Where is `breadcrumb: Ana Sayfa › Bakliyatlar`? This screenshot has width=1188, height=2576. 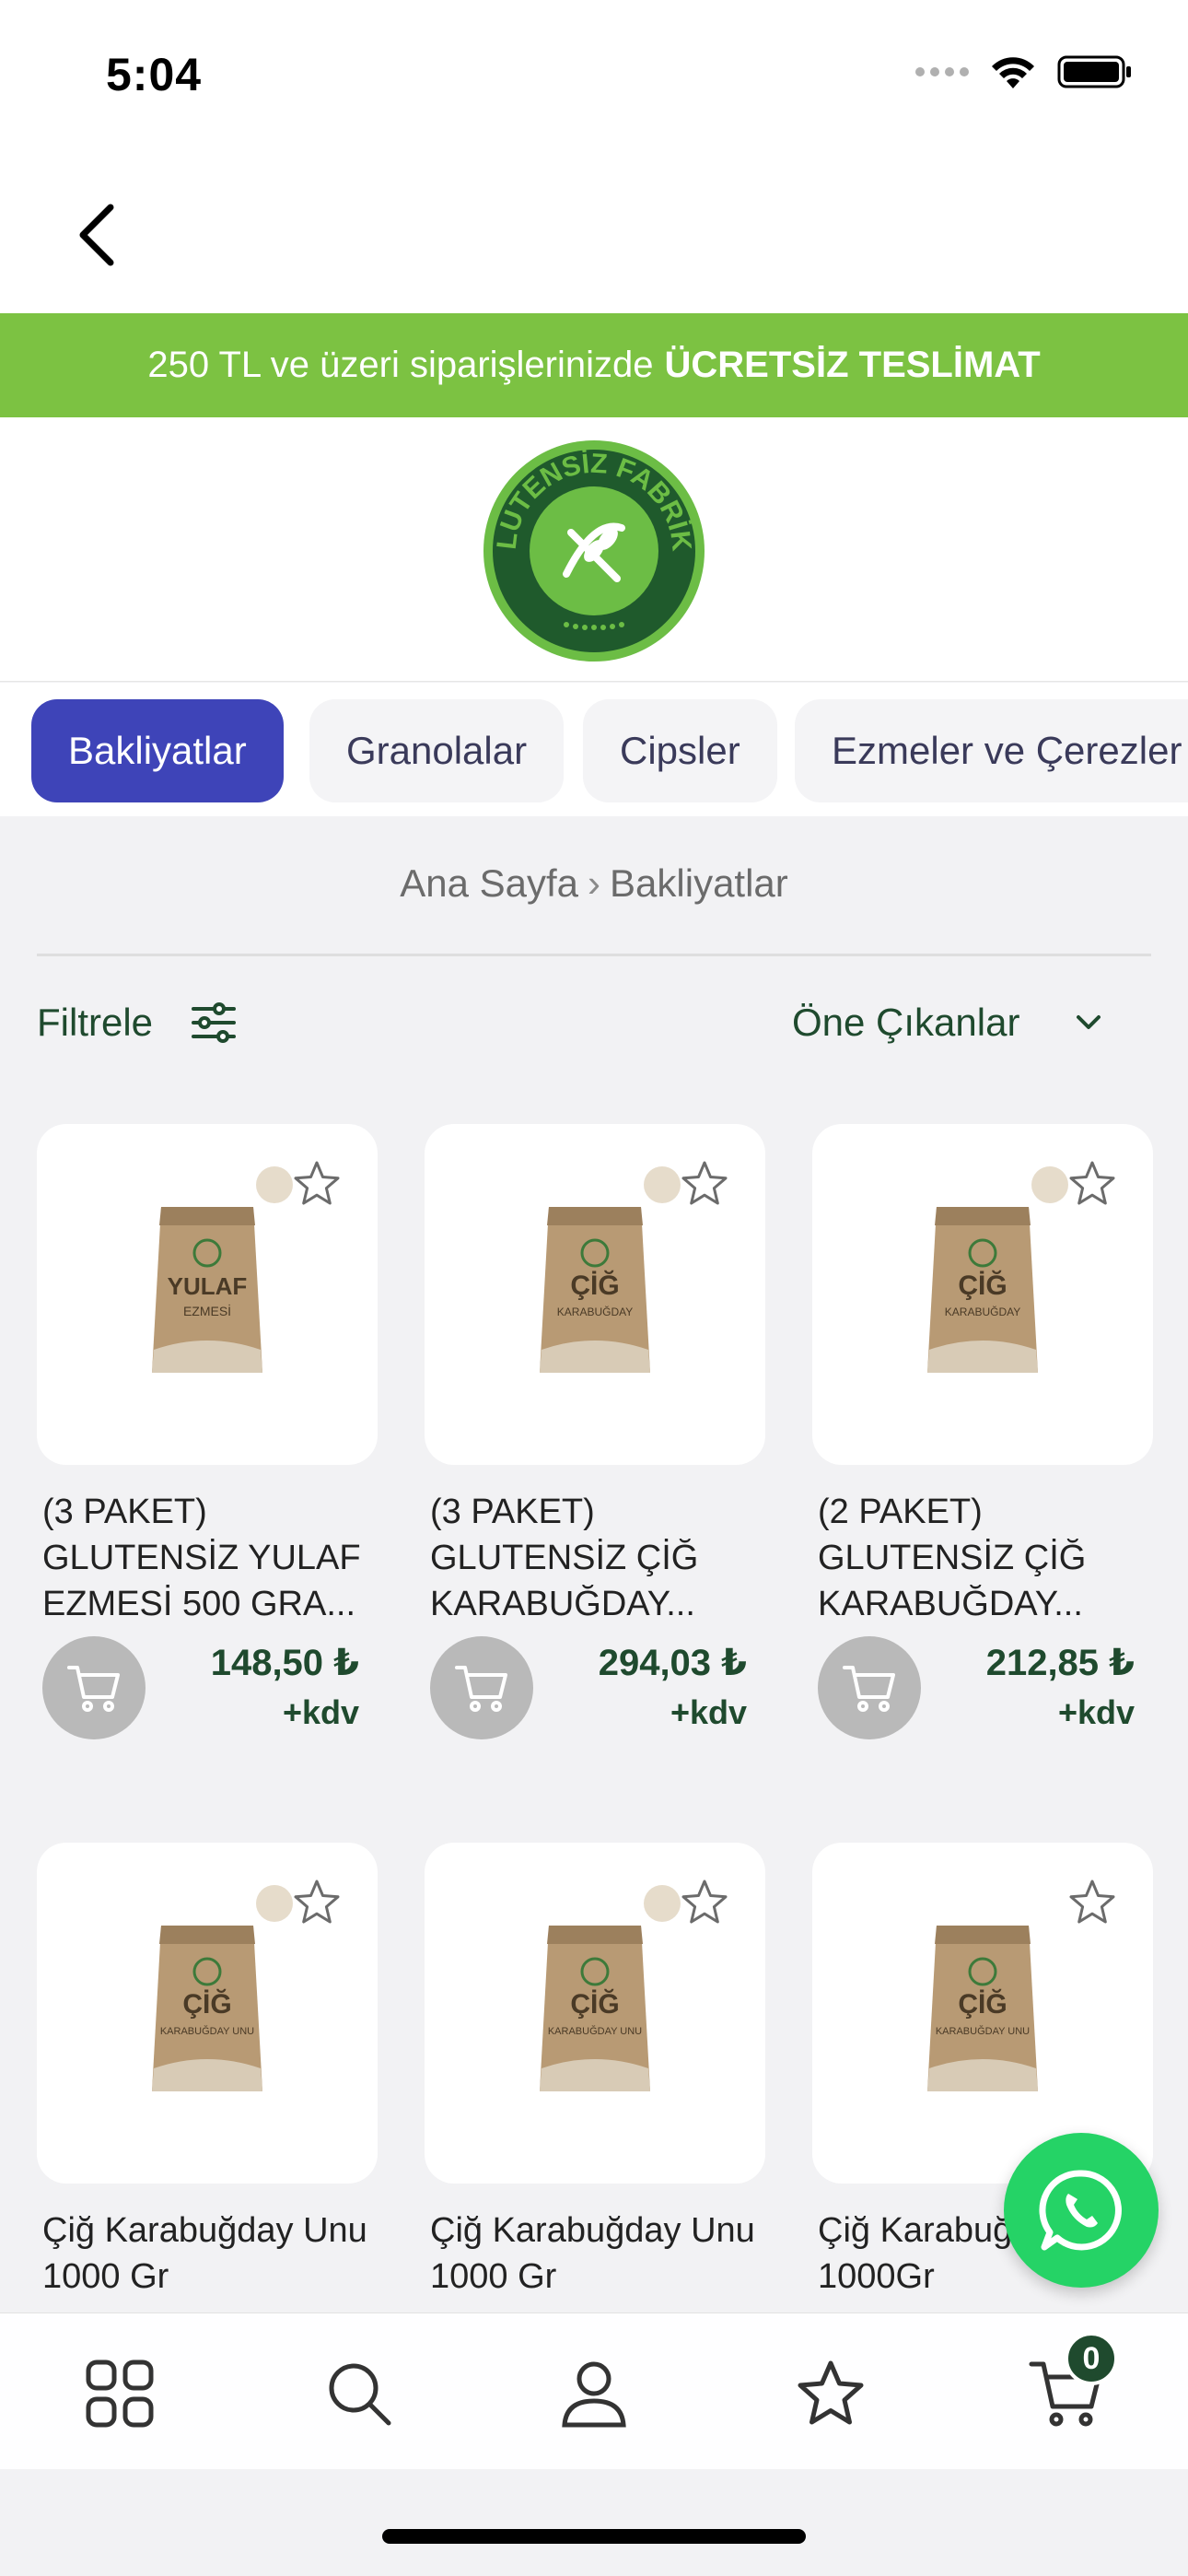 breadcrumb: Ana Sayfa › Bakliyatlar is located at coordinates (594, 883).